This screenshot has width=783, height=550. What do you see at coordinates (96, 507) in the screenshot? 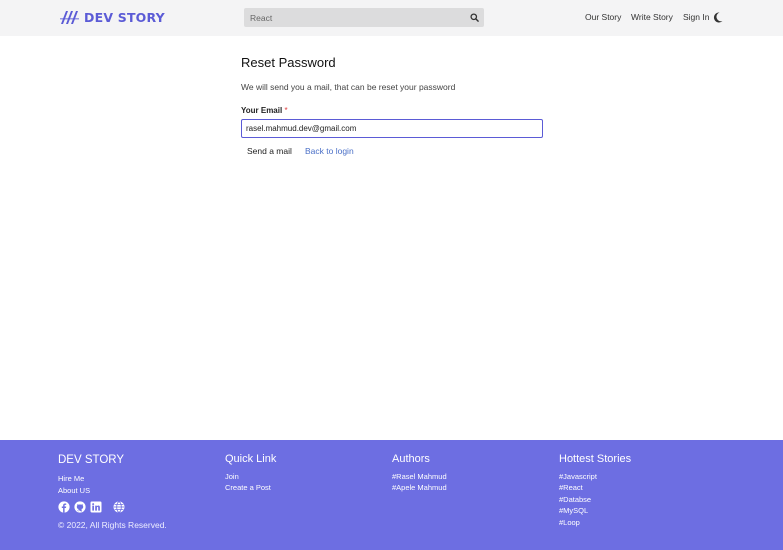
I see `linkedin-icon` at bounding box center [96, 507].